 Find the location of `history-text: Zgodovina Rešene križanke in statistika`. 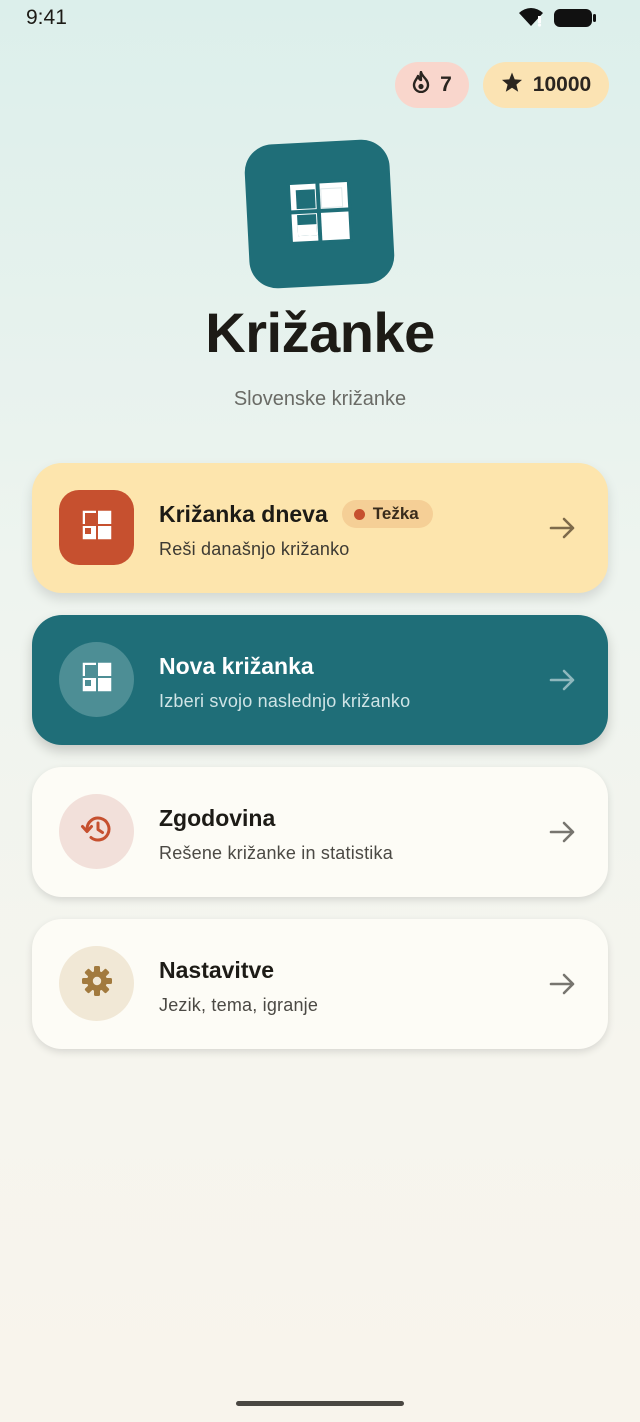

history-text: Zgodovina Rešene križanke in statistika is located at coordinates (276, 833).